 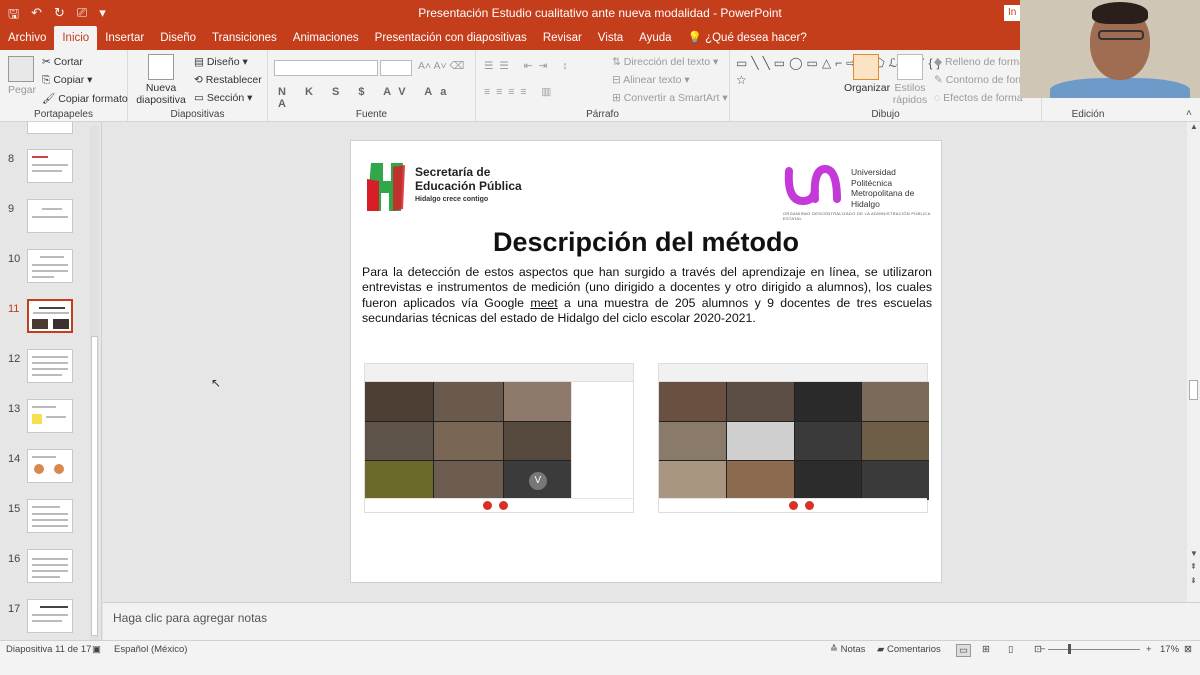 What do you see at coordinates (50, 519) in the screenshot?
I see `slide-thumbnail: 15` at bounding box center [50, 519].